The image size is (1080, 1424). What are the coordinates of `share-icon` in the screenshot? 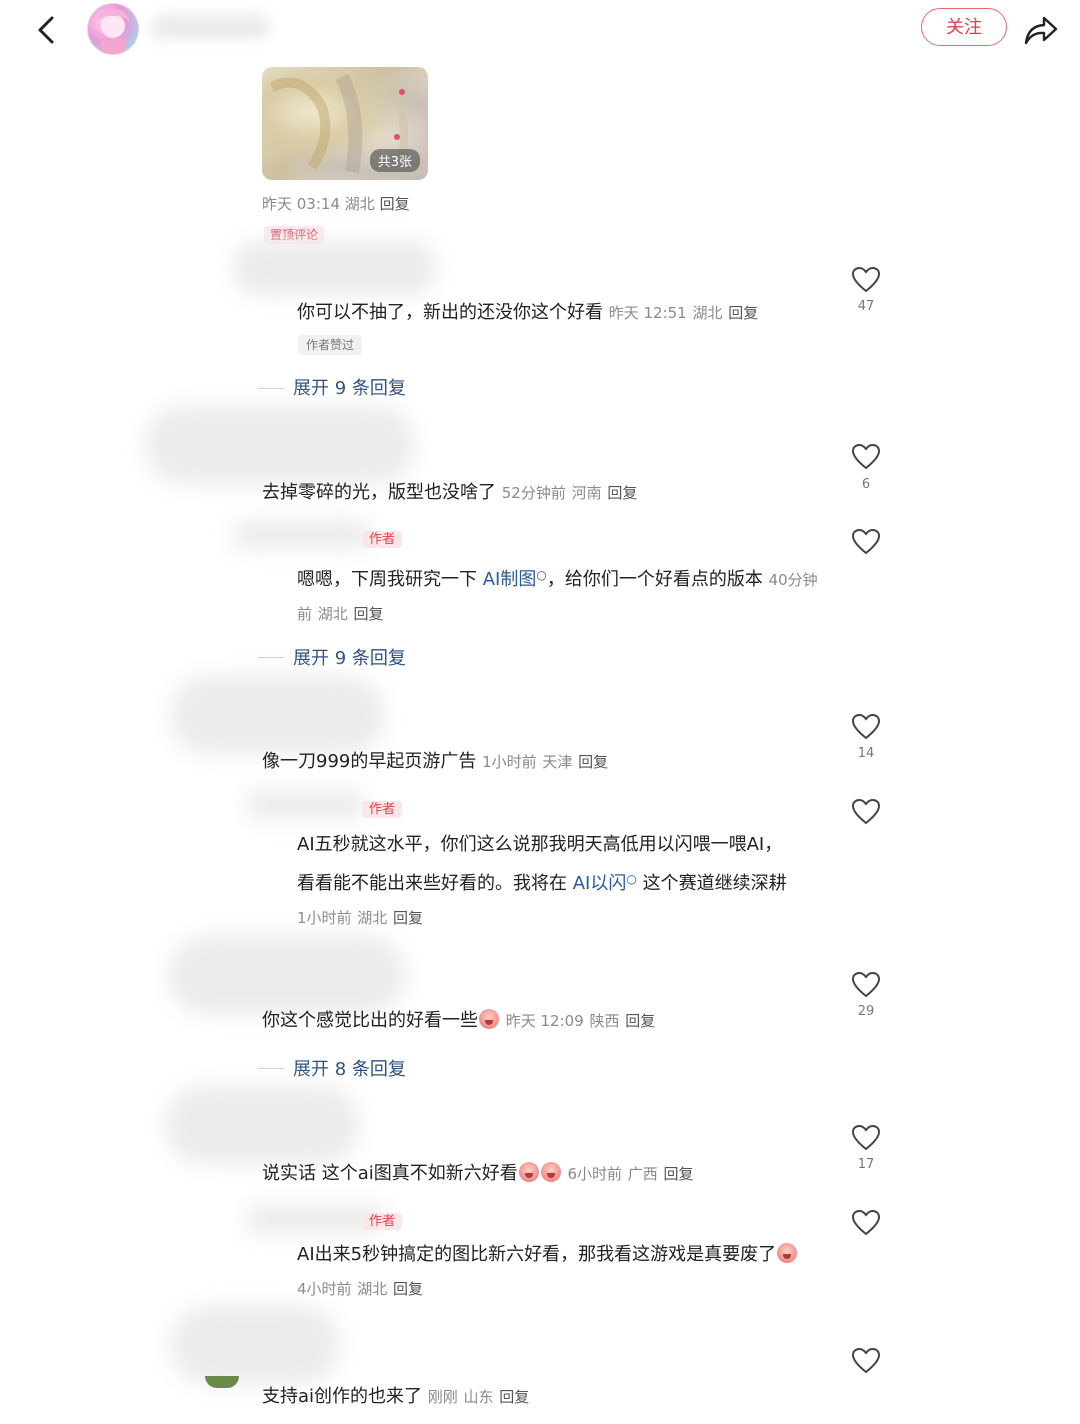 It's located at (1041, 30).